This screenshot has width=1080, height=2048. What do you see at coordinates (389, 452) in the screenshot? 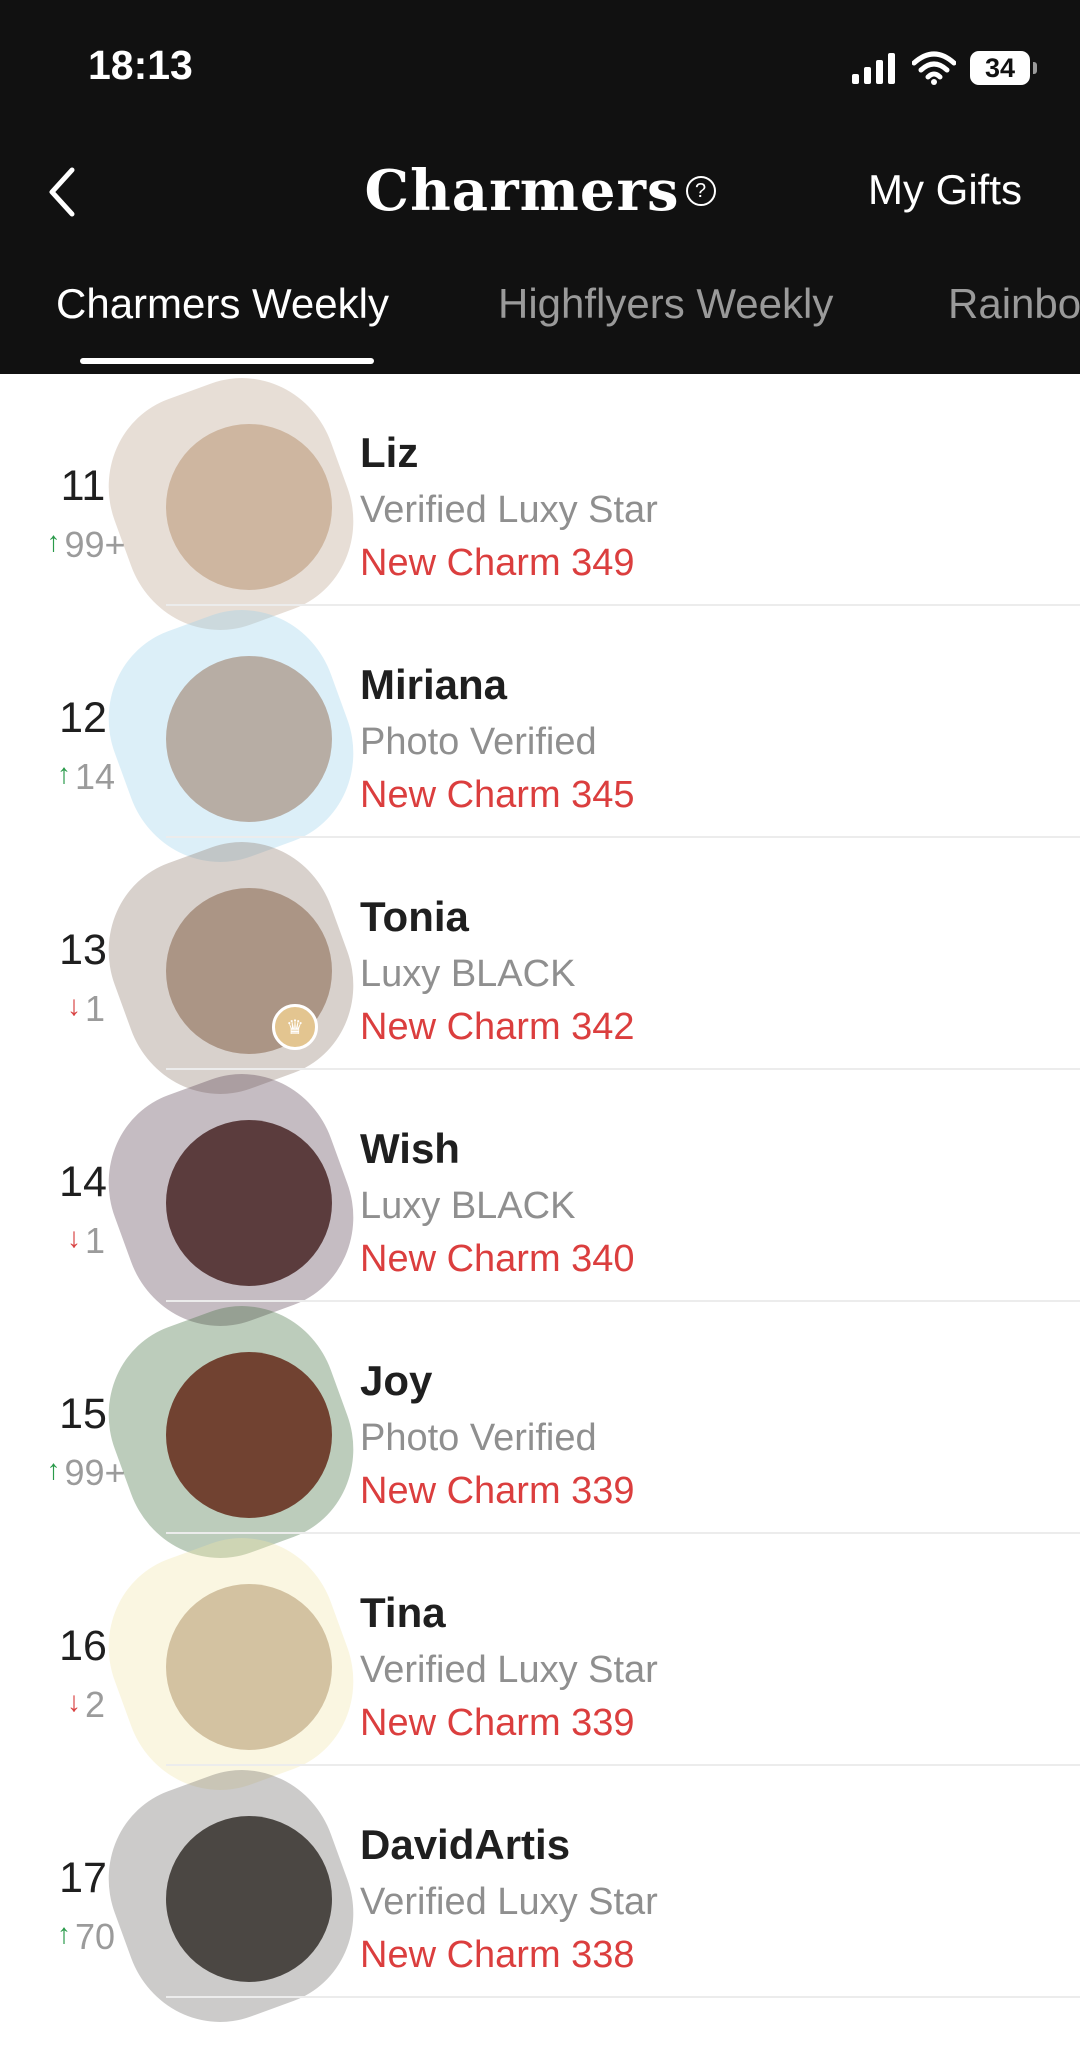
I see `member-name: Liz` at bounding box center [389, 452].